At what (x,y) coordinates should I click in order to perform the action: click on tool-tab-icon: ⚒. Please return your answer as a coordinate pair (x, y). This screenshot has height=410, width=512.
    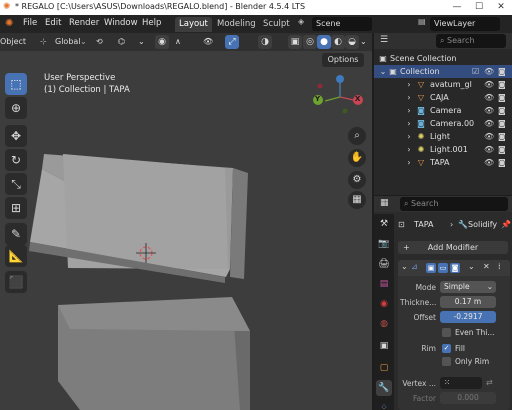
    Looking at the image, I should click on (384, 224).